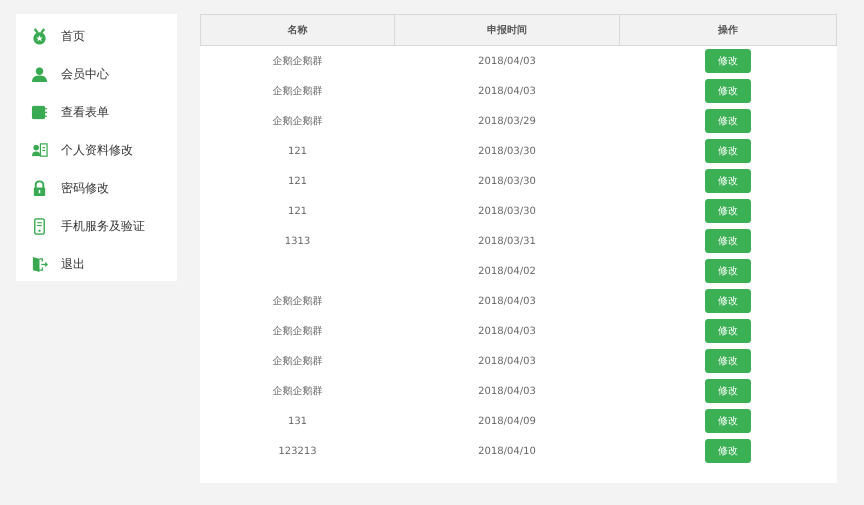 This screenshot has height=505, width=864. What do you see at coordinates (39, 226) in the screenshot?
I see `phone-icon` at bounding box center [39, 226].